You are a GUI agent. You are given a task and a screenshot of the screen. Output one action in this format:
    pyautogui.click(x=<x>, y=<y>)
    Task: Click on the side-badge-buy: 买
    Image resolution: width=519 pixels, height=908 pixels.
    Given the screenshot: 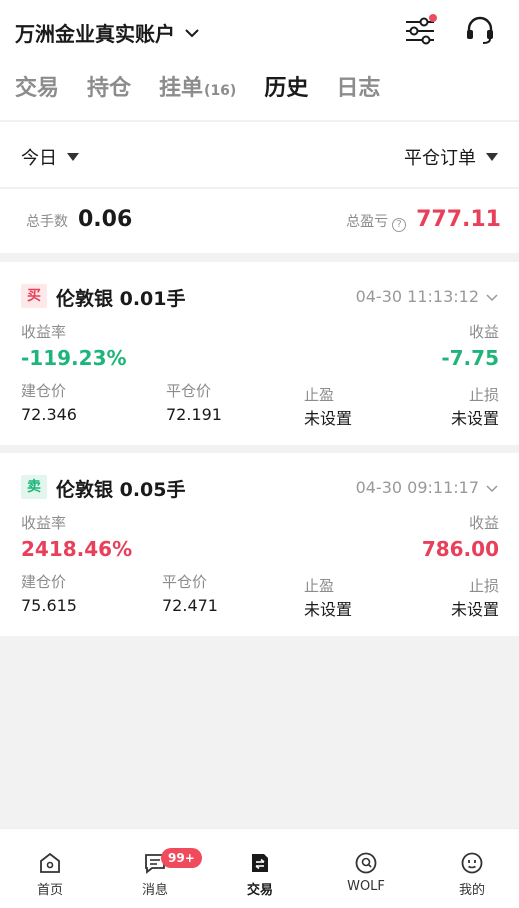 What is the action you would take?
    pyautogui.click(x=34, y=296)
    